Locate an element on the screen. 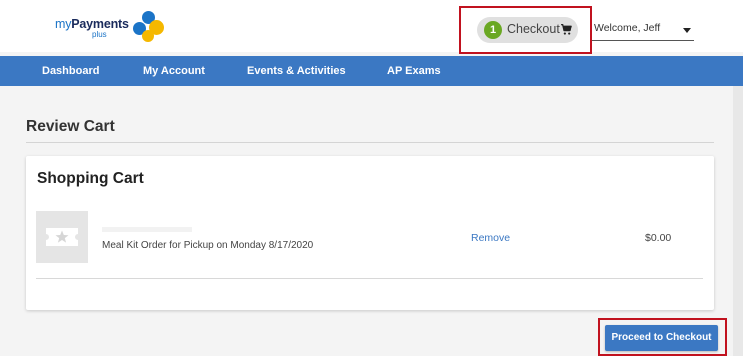 The height and width of the screenshot is (356, 743). shopping-cart-title: Shopping Cart is located at coordinates (90, 178).